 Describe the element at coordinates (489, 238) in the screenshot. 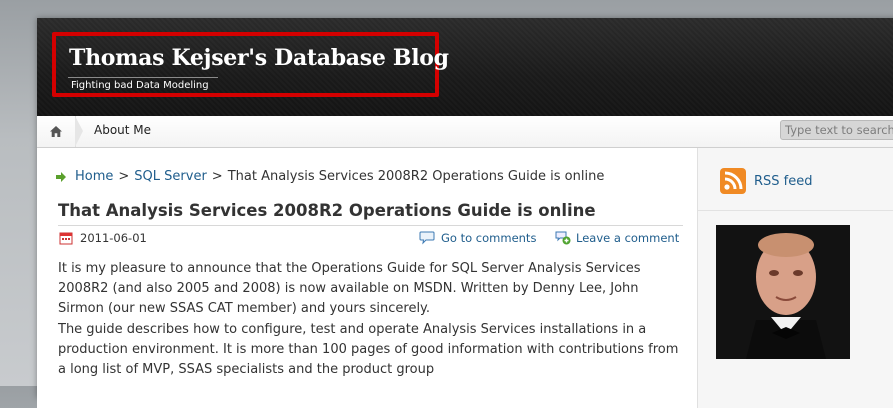

I see `go-to-comments-label: Go to comments` at that location.